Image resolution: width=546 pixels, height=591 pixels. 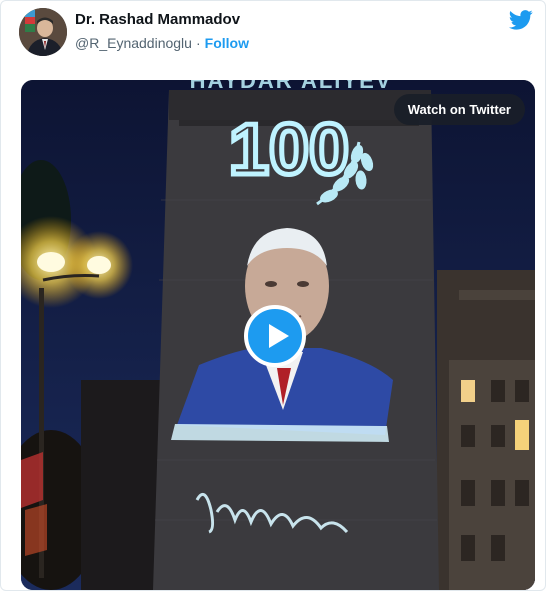 I want to click on twitter-bird-icon, so click(x=521, y=20).